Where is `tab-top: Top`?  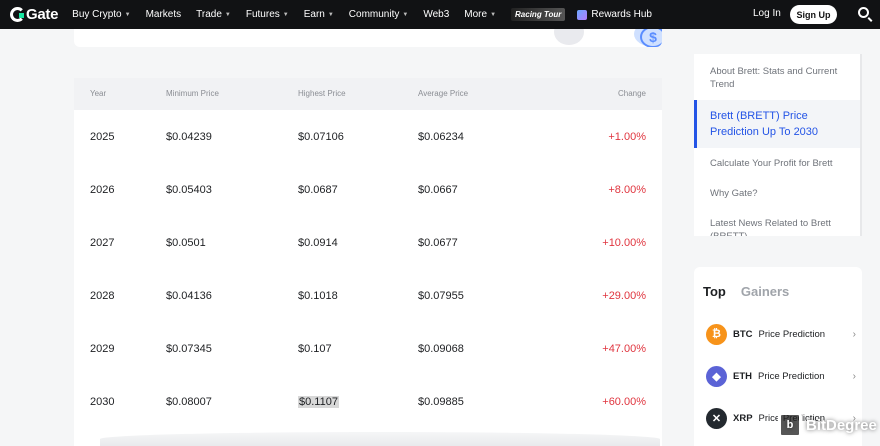 tab-top: Top is located at coordinates (714, 291).